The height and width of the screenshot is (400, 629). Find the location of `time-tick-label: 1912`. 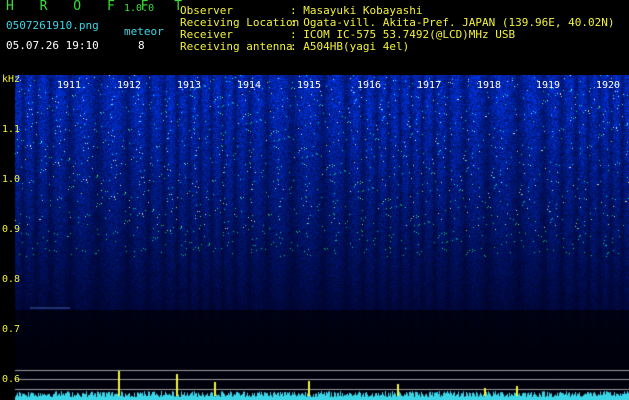

time-tick-label: 1912 is located at coordinates (129, 85).